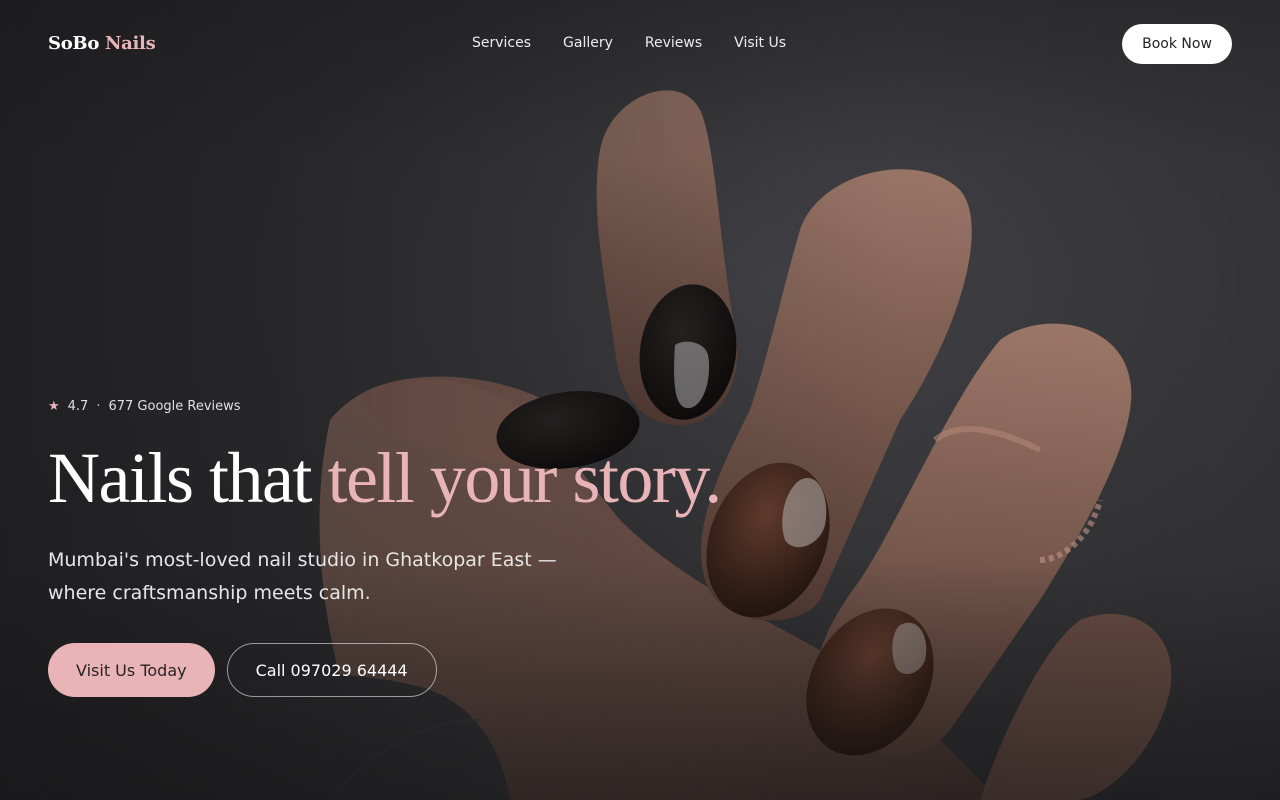 This screenshot has height=800, width=1280. What do you see at coordinates (188, 478) in the screenshot?
I see `headline-plain: Nails that` at bounding box center [188, 478].